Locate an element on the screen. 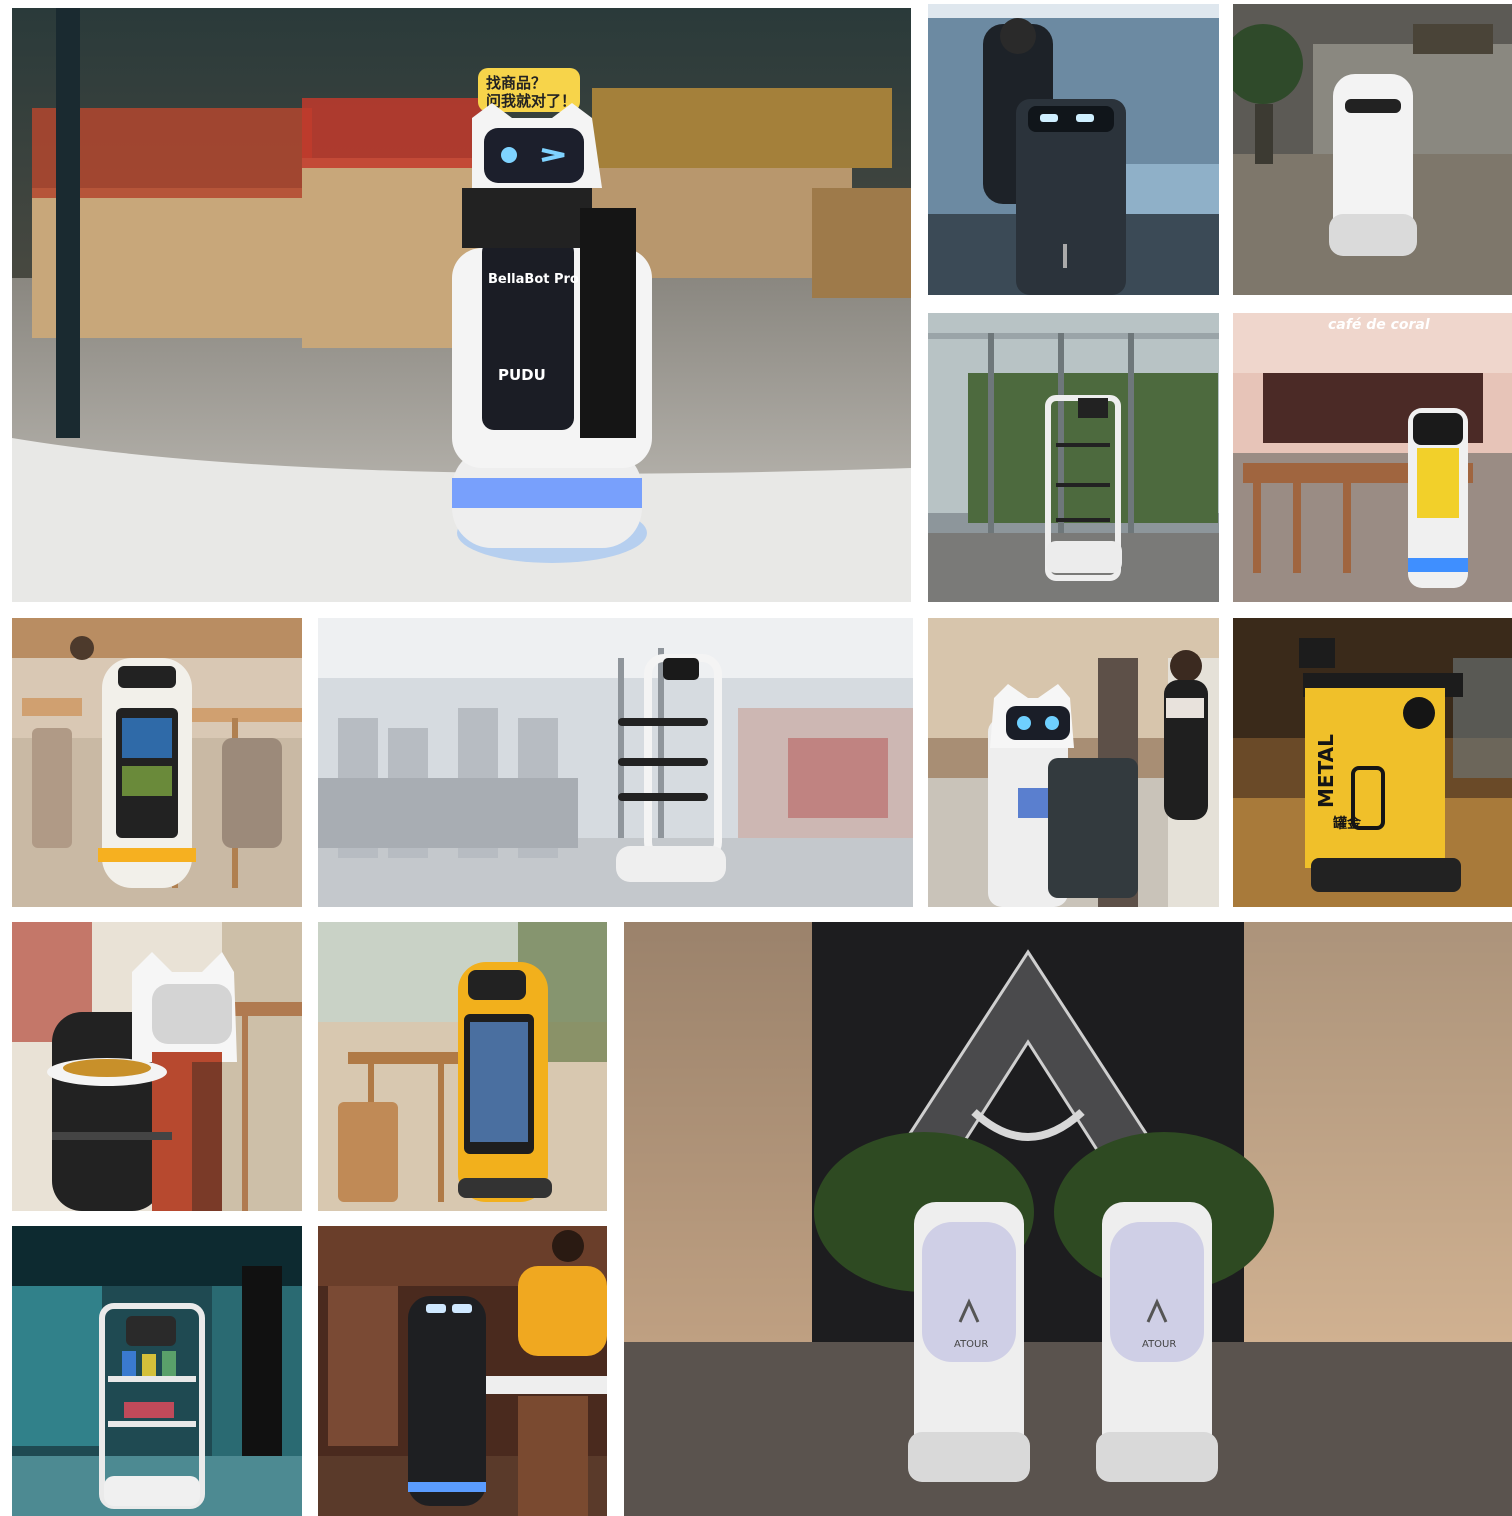 Image resolution: width=1512 pixels, height=1516 pixels. photo-outdoor-tray-robot is located at coordinates (1073, 457).